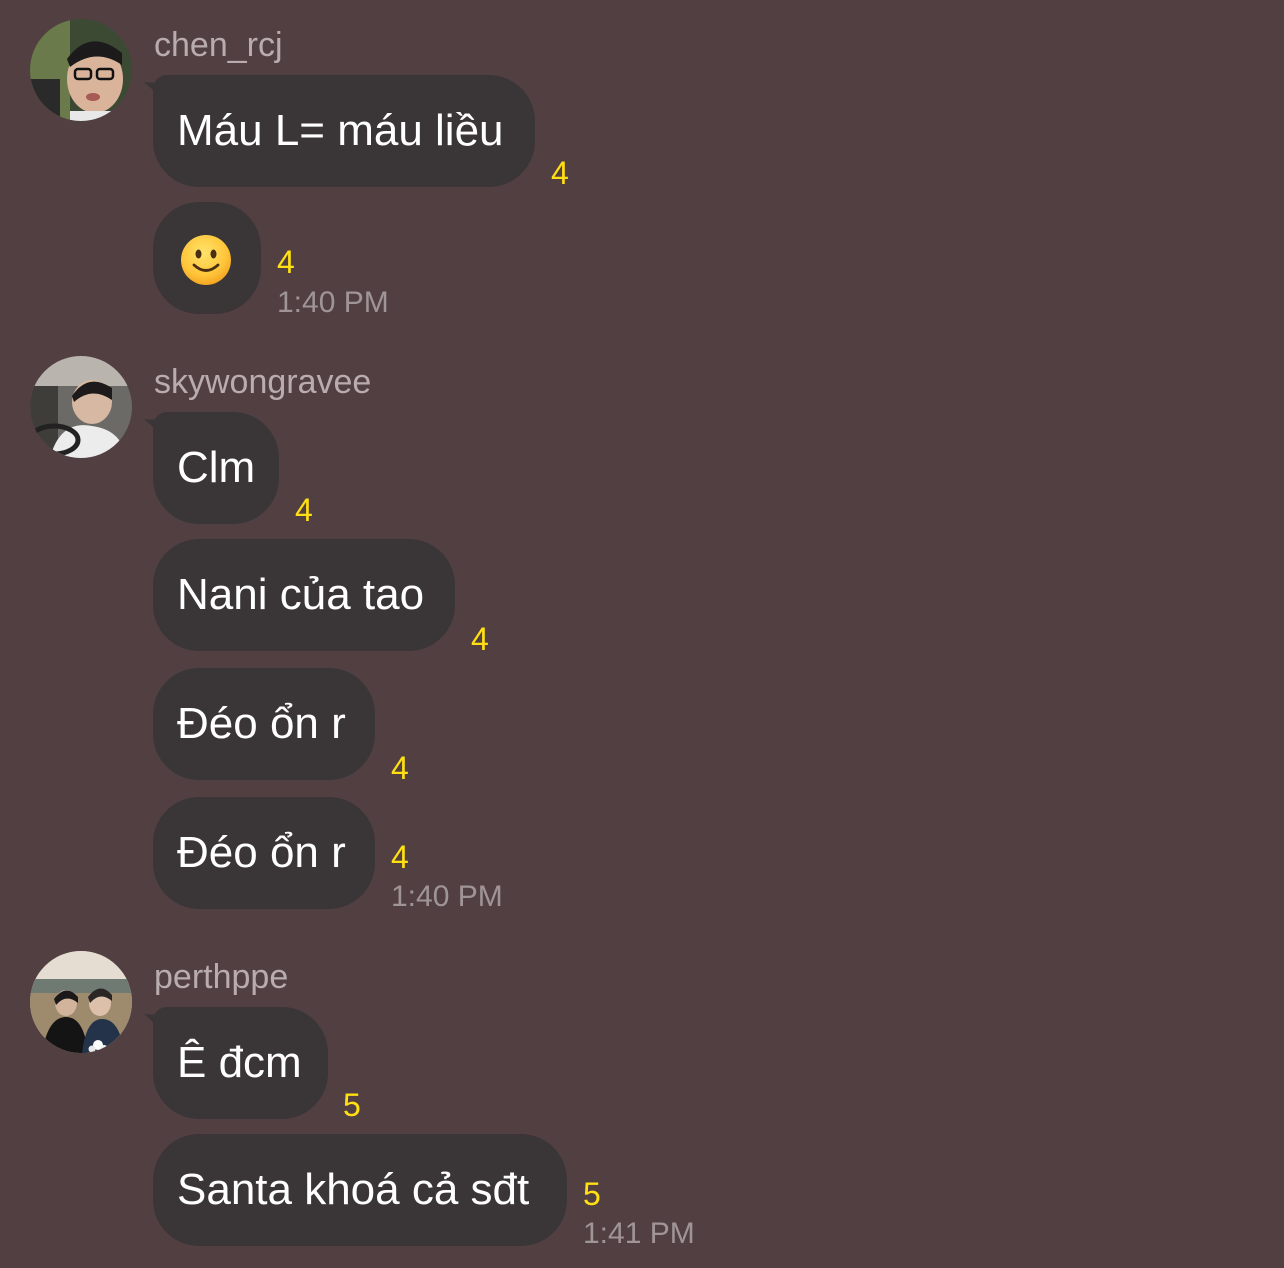 This screenshot has height=1268, width=1284. What do you see at coordinates (340, 130) in the screenshot?
I see `message-text: Máu L= máu liều` at bounding box center [340, 130].